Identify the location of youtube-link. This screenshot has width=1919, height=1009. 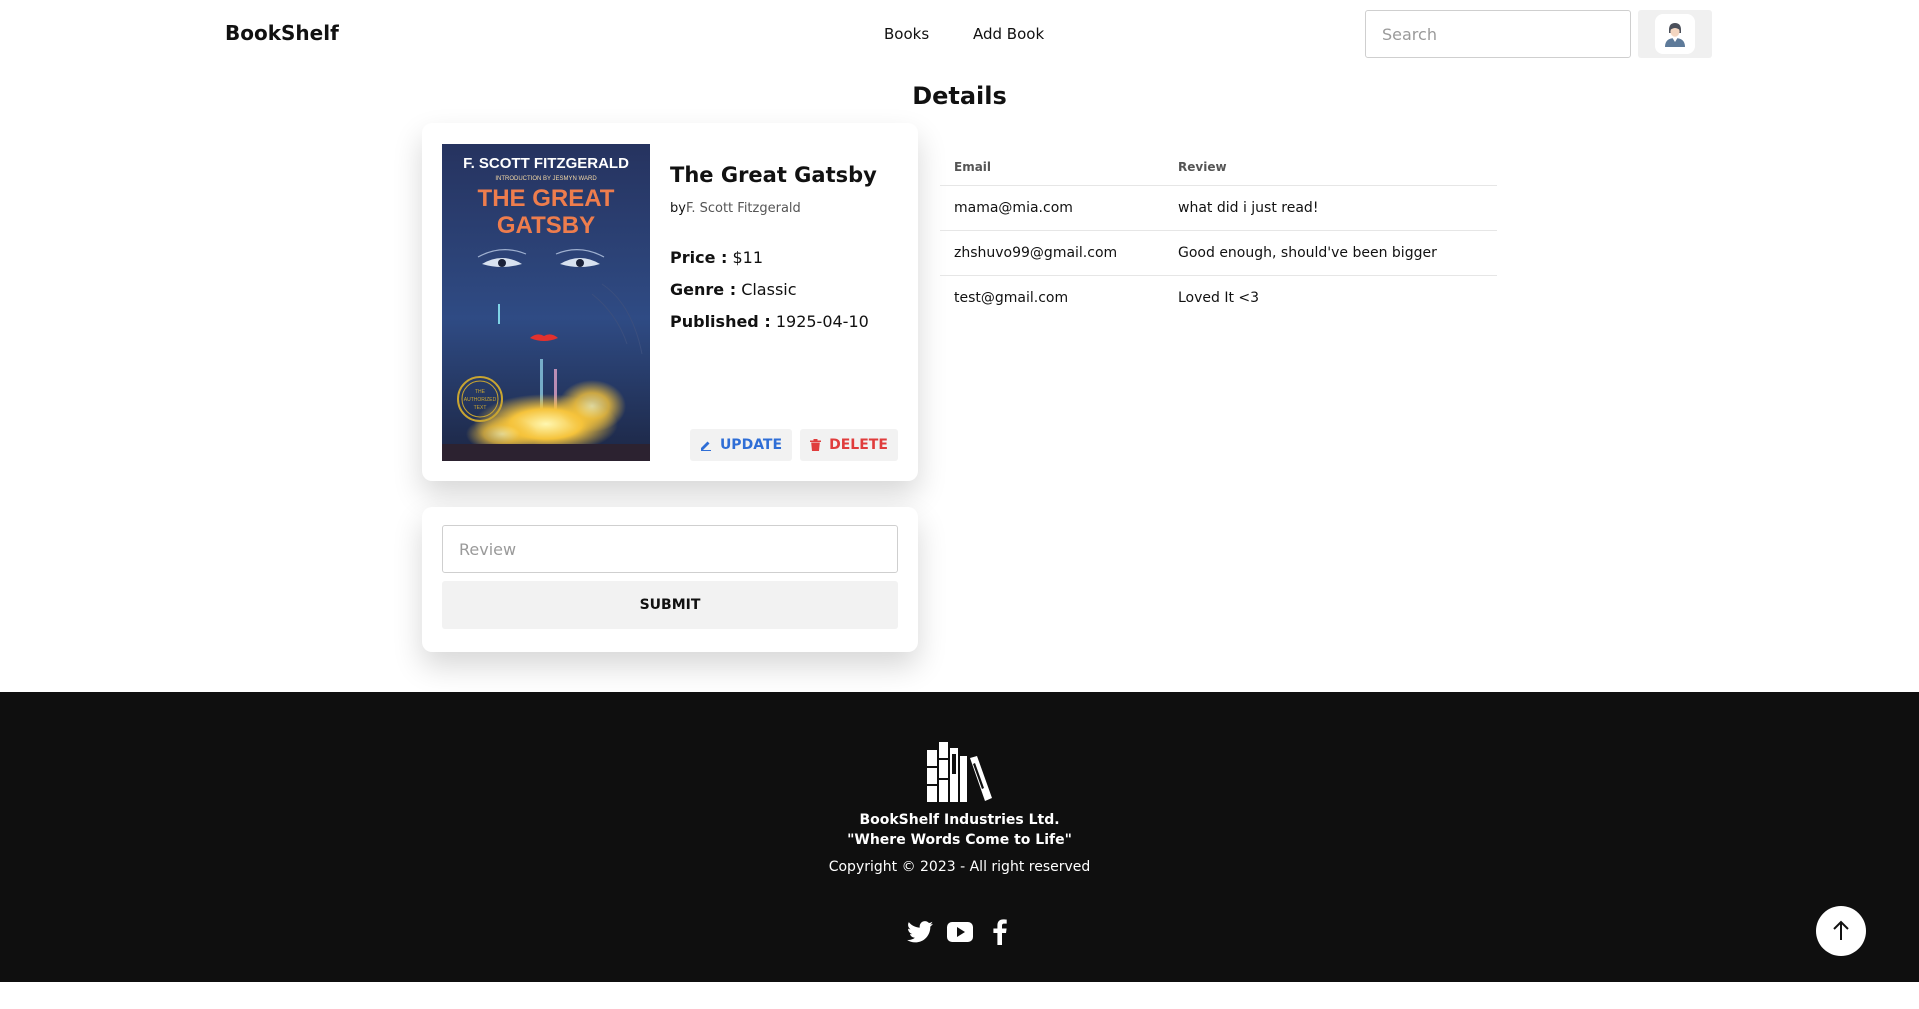
(960, 932).